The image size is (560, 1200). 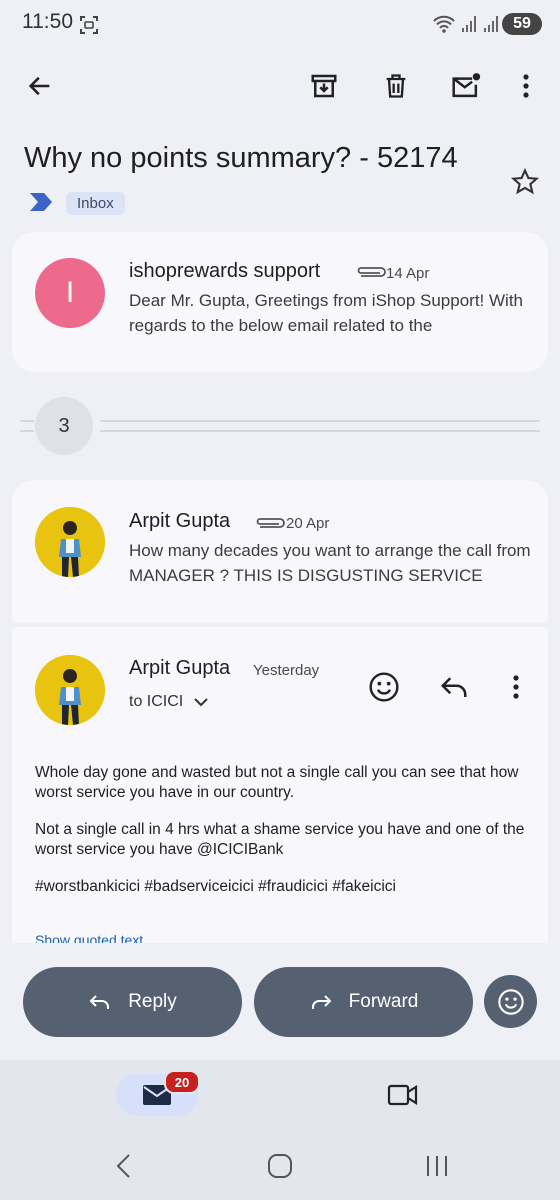 What do you see at coordinates (27, 421) in the screenshot?
I see `collapsed-line-left` at bounding box center [27, 421].